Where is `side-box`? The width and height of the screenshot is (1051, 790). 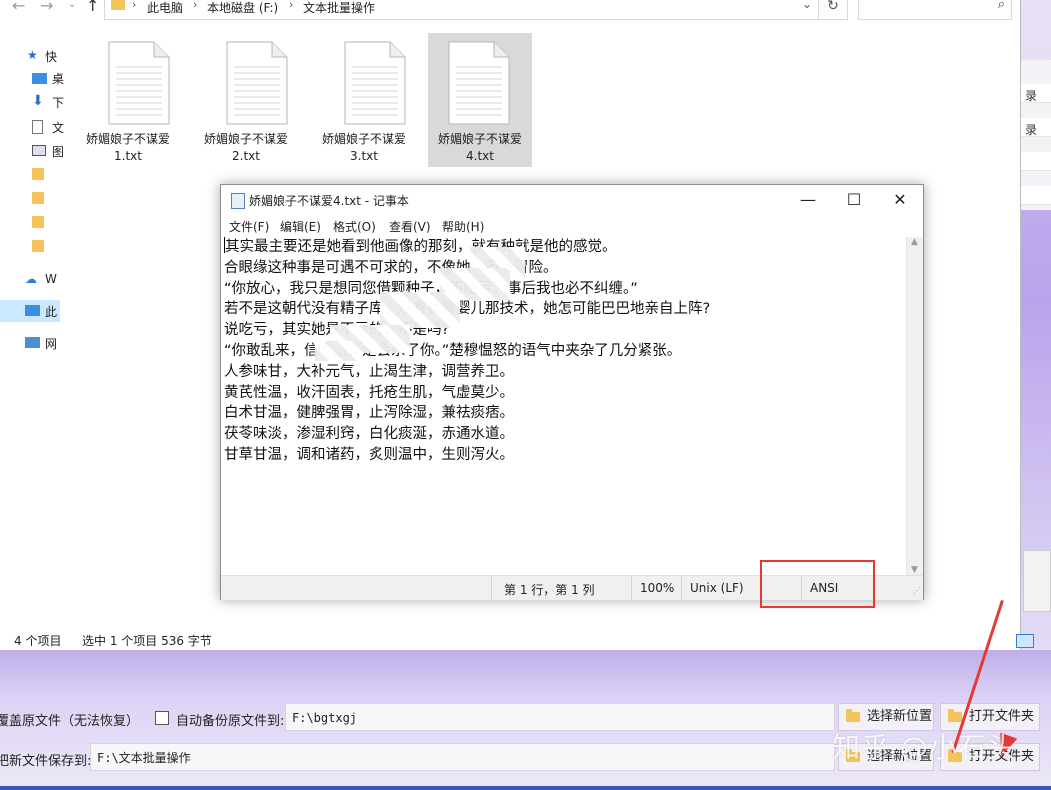 side-box is located at coordinates (1037, 581).